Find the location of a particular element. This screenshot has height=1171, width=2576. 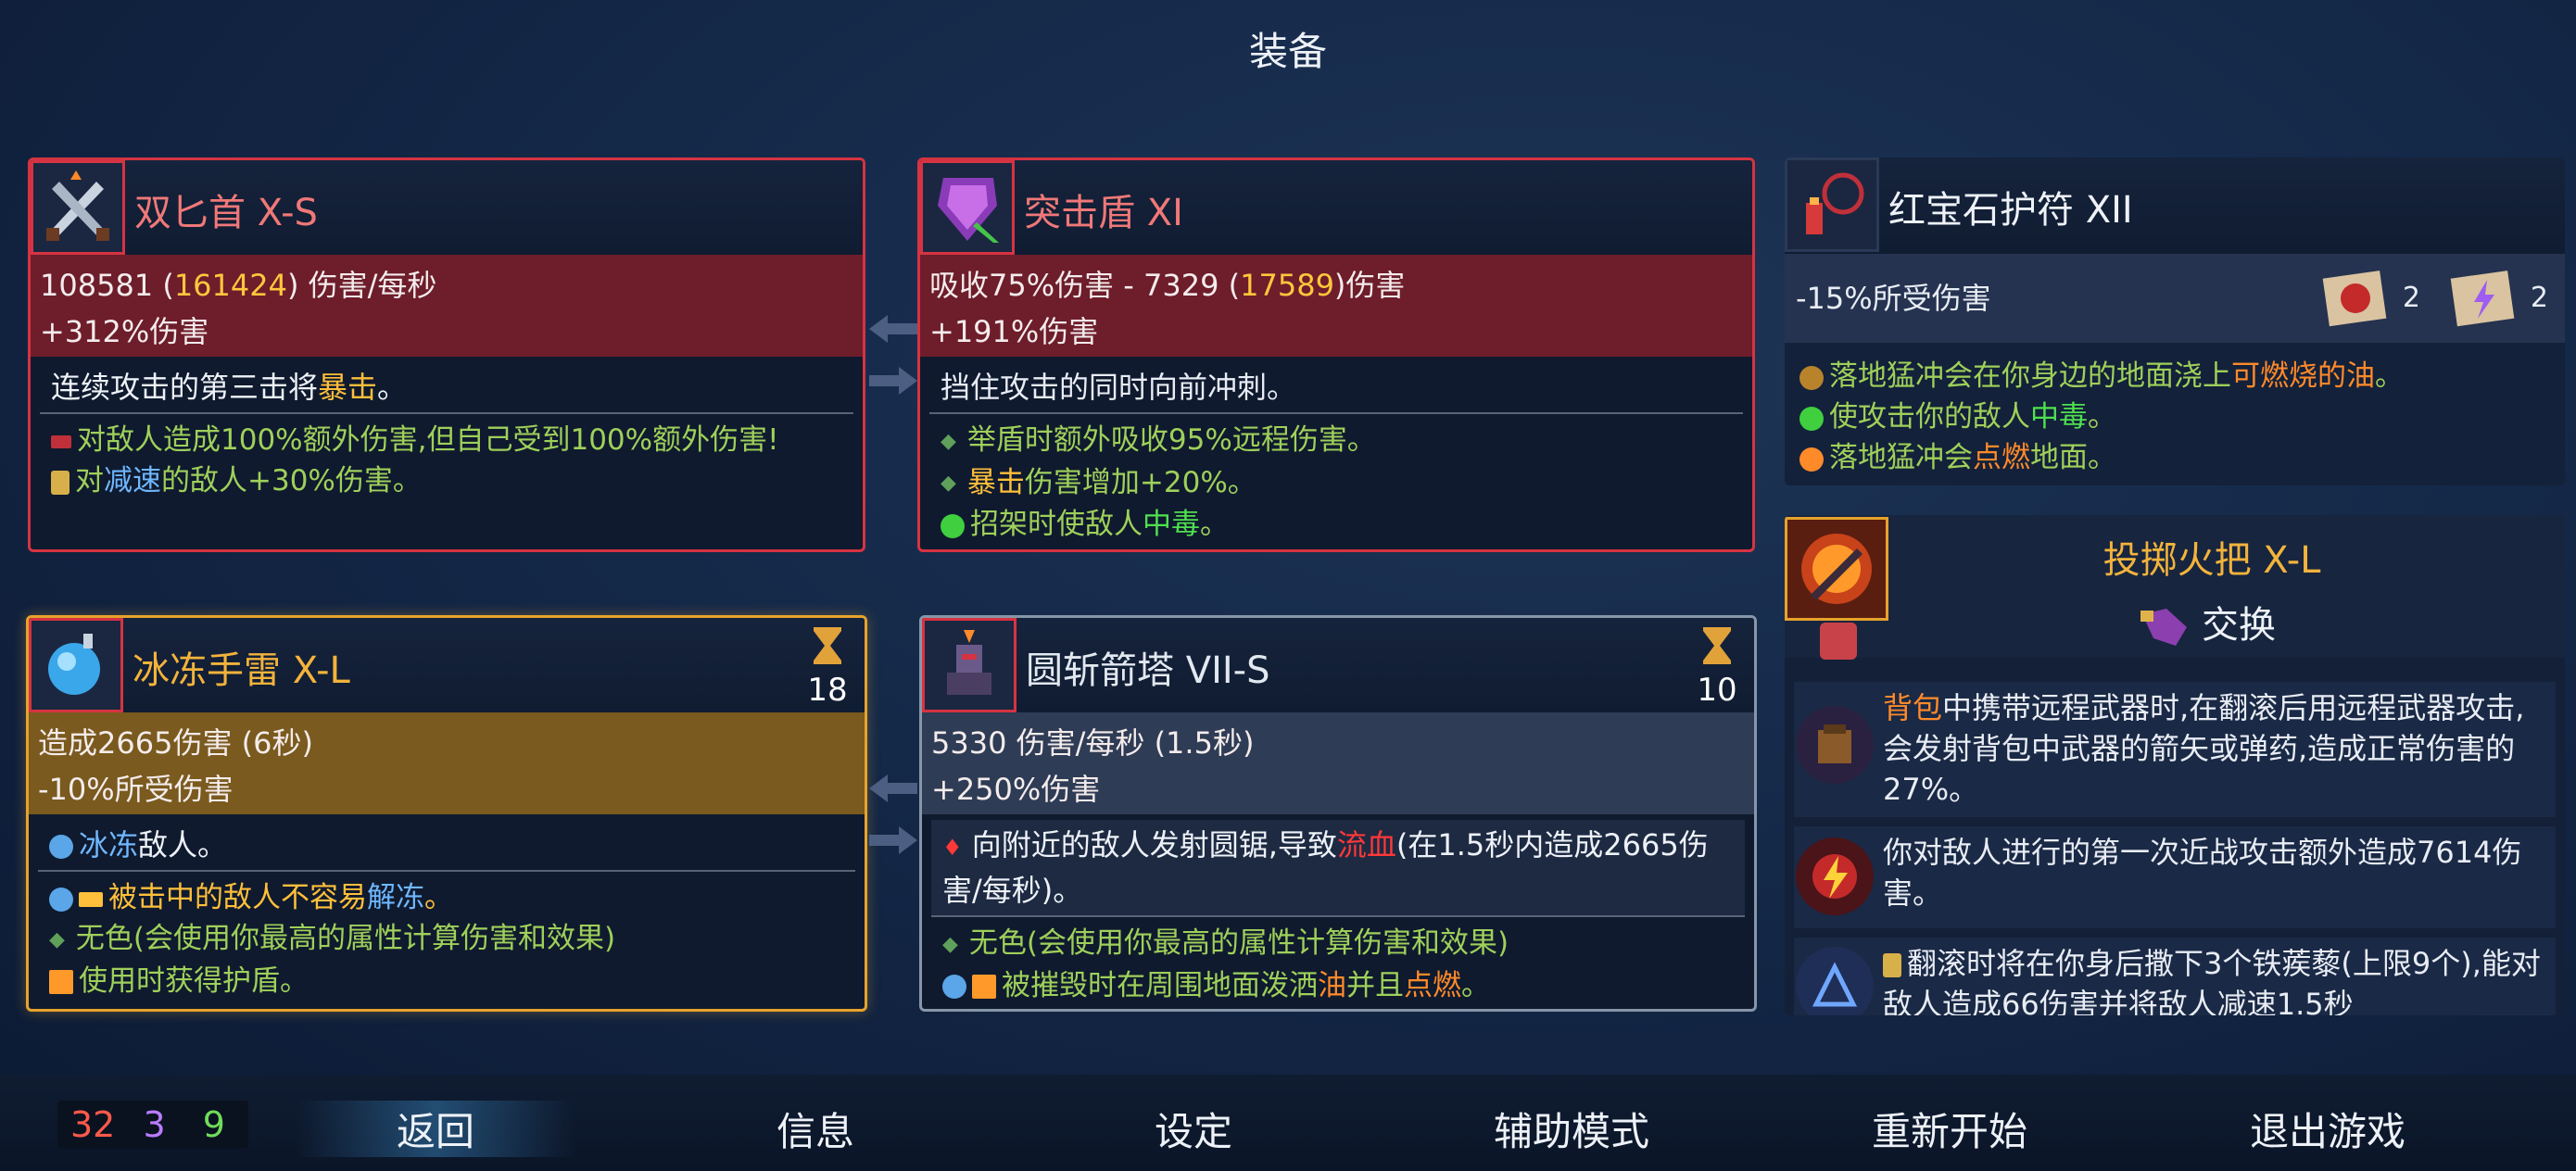

main-effect: 挡住攻击的同时向前冲刺。 is located at coordinates (1336, 388).